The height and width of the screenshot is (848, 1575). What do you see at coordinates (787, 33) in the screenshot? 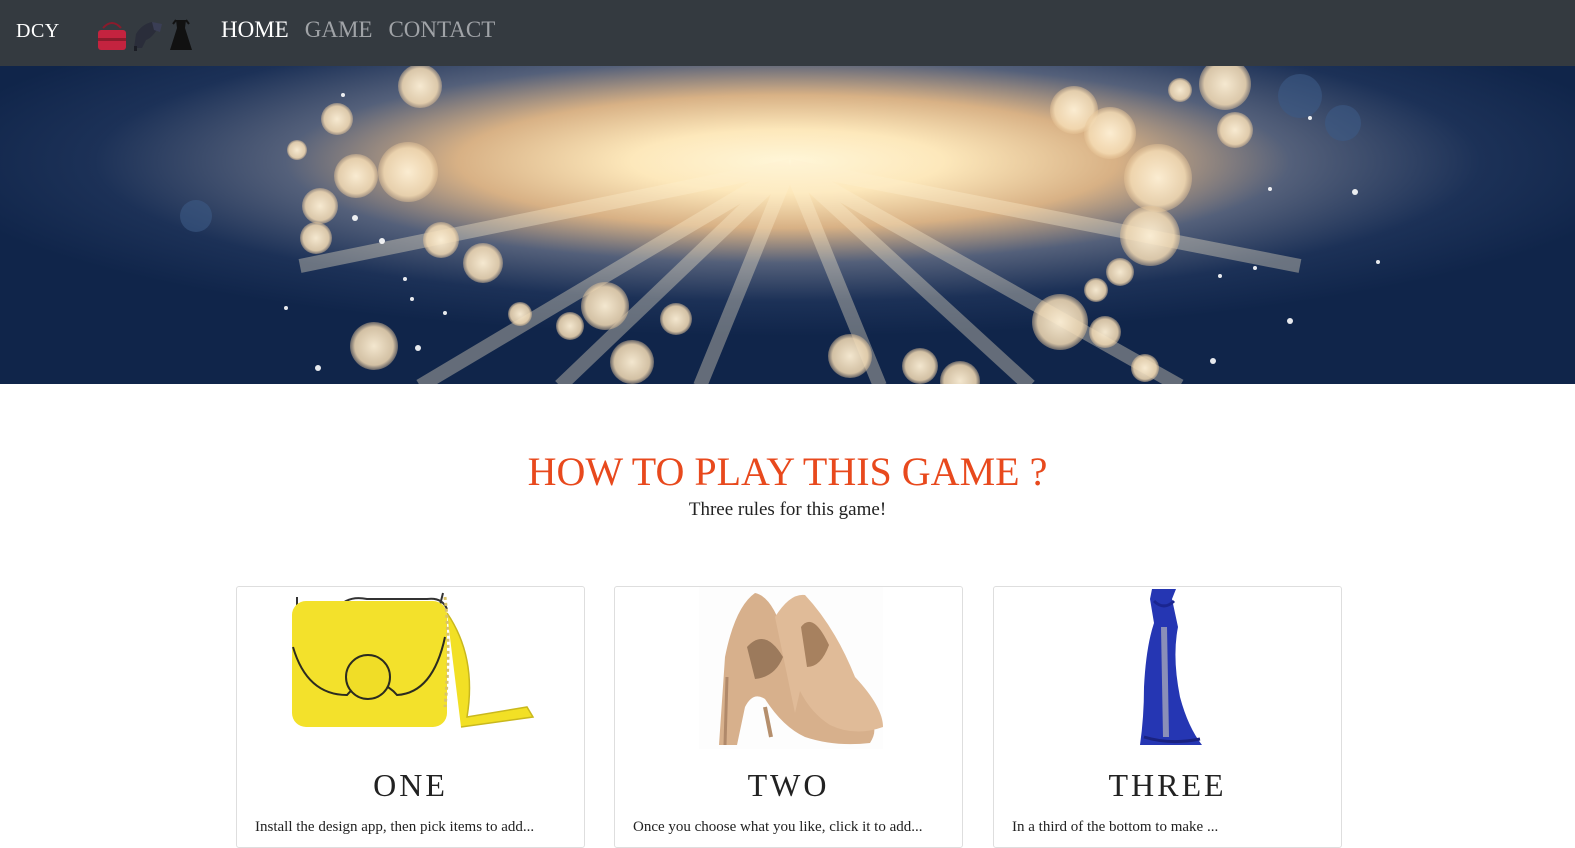
I see `top-navbar: DCY HOME GAME CONTACT` at bounding box center [787, 33].